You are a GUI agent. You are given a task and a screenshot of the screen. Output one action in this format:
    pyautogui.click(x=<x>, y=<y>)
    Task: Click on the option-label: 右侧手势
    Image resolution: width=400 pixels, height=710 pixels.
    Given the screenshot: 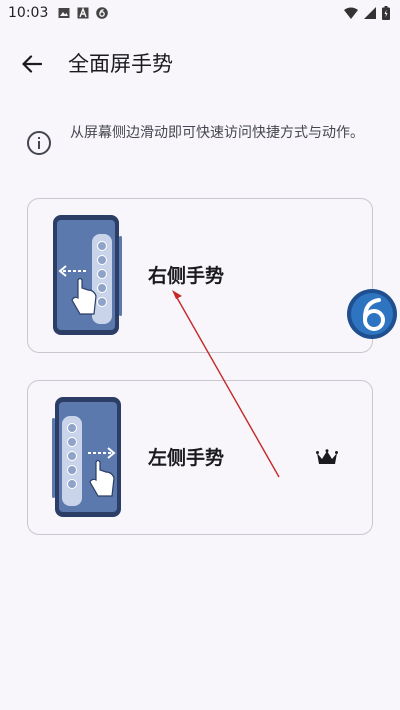 What is the action you would take?
    pyautogui.click(x=186, y=276)
    